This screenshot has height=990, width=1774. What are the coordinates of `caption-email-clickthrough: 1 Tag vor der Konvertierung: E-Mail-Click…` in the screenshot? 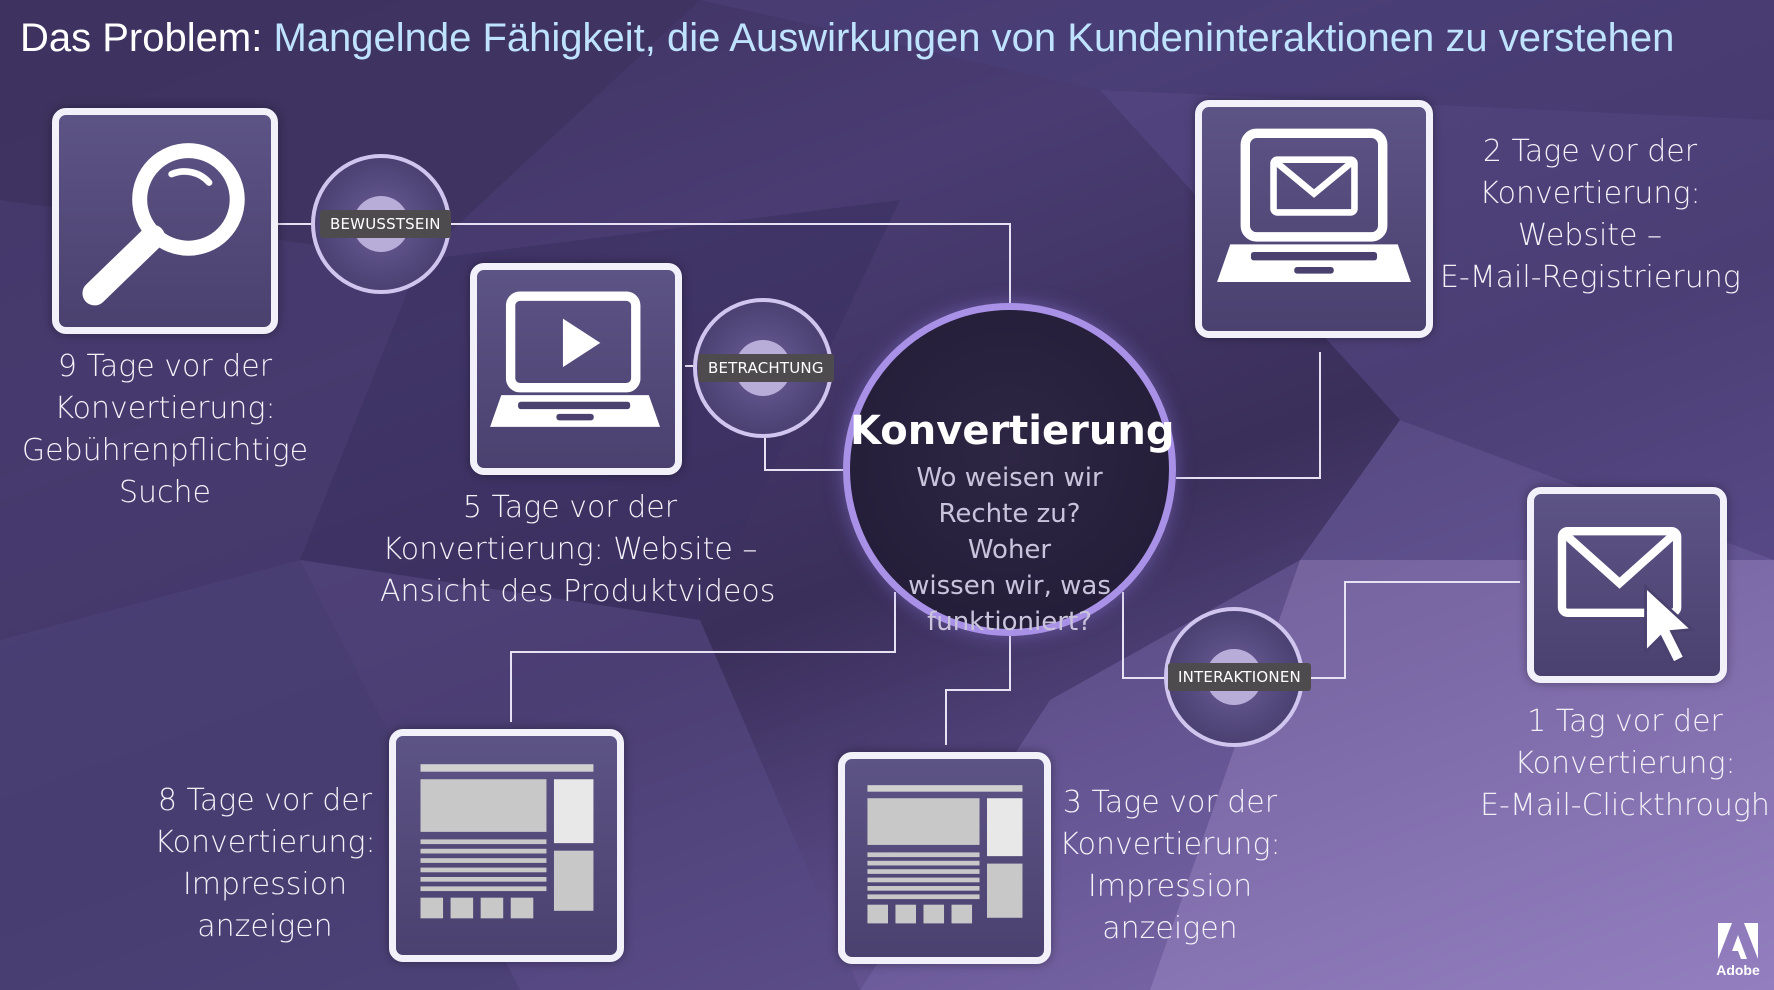 It's located at (1625, 763).